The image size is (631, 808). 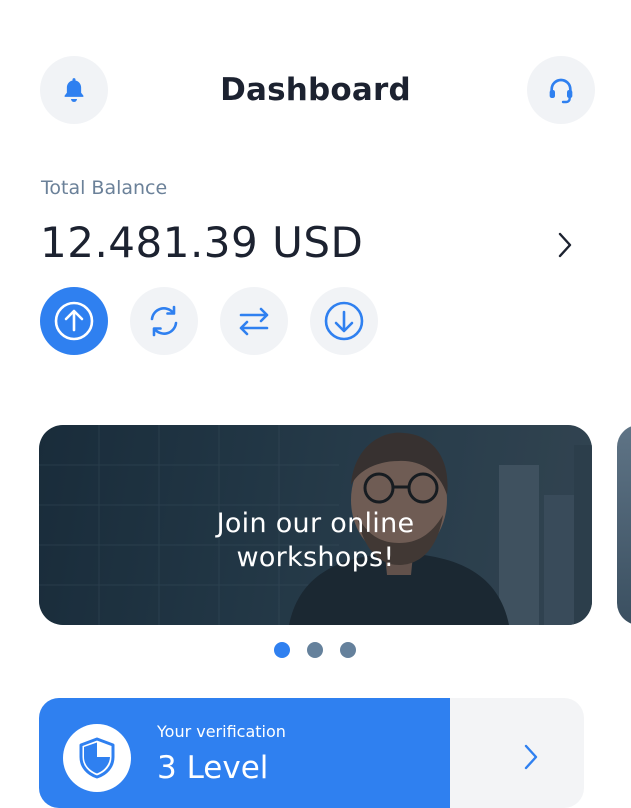 I want to click on verification-open-button, so click(x=531, y=757).